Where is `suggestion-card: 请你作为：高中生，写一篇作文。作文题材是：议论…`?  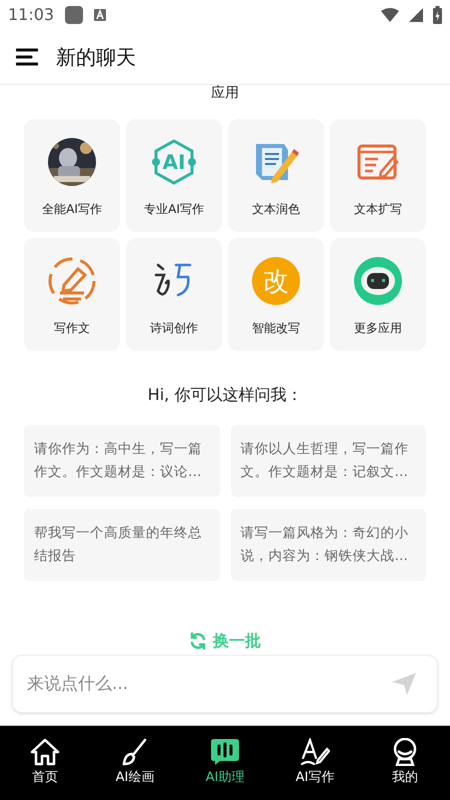 suggestion-card: 请你作为：高中生，写一篇作文。作文题材是：议论… is located at coordinates (122, 461).